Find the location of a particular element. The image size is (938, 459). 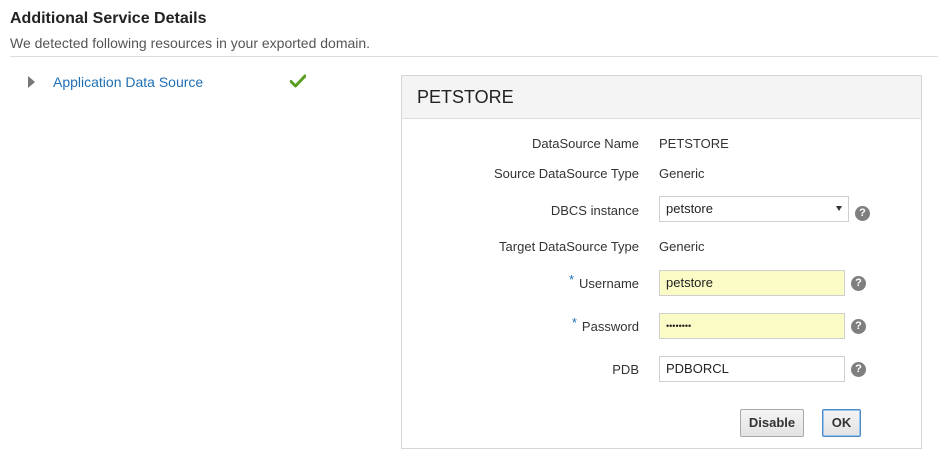

source-type-label: Source DataSource Type is located at coordinates (566, 173).